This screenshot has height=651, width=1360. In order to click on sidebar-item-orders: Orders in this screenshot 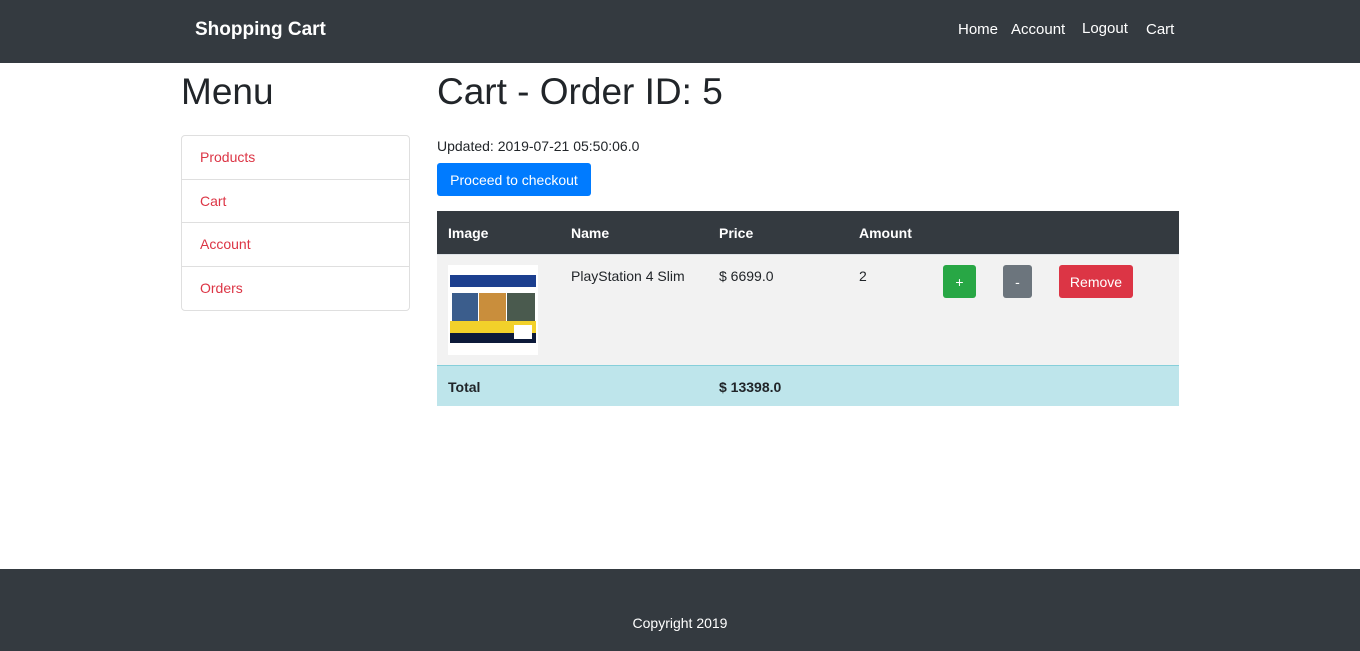, I will do `click(295, 289)`.